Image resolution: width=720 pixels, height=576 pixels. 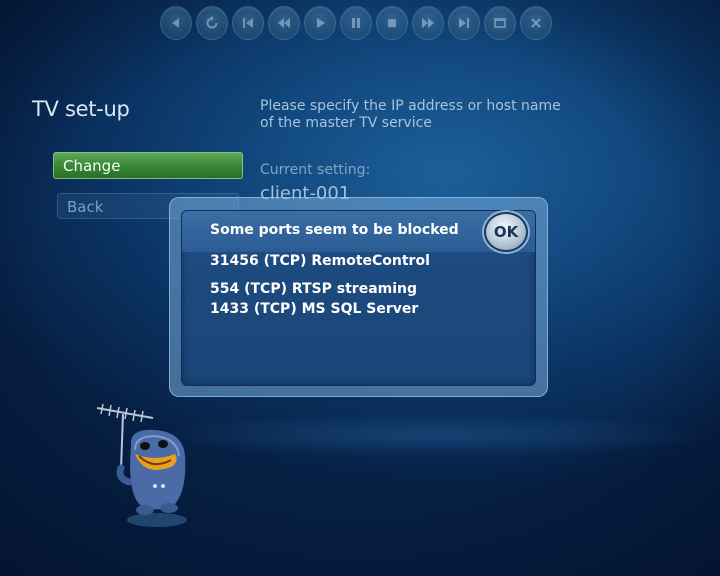 What do you see at coordinates (81, 109) in the screenshot?
I see `page-title: TV set-up` at bounding box center [81, 109].